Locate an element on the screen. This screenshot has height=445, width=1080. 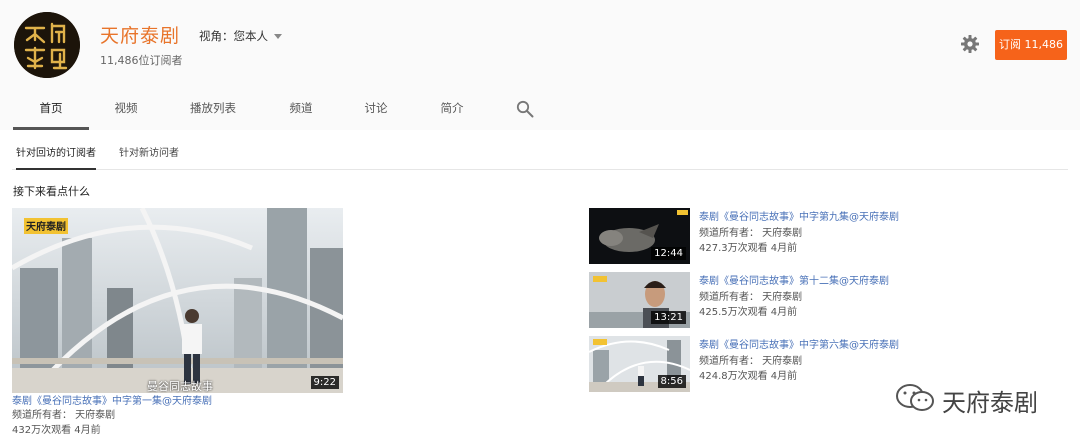
channel-avatar is located at coordinates (47, 45).